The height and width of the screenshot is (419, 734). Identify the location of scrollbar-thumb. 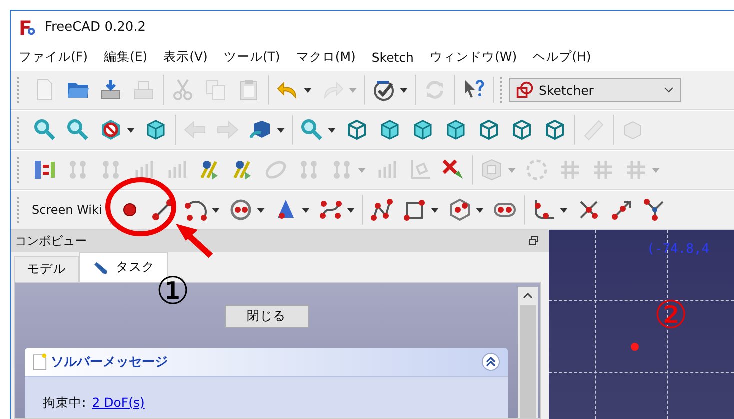
(528, 361).